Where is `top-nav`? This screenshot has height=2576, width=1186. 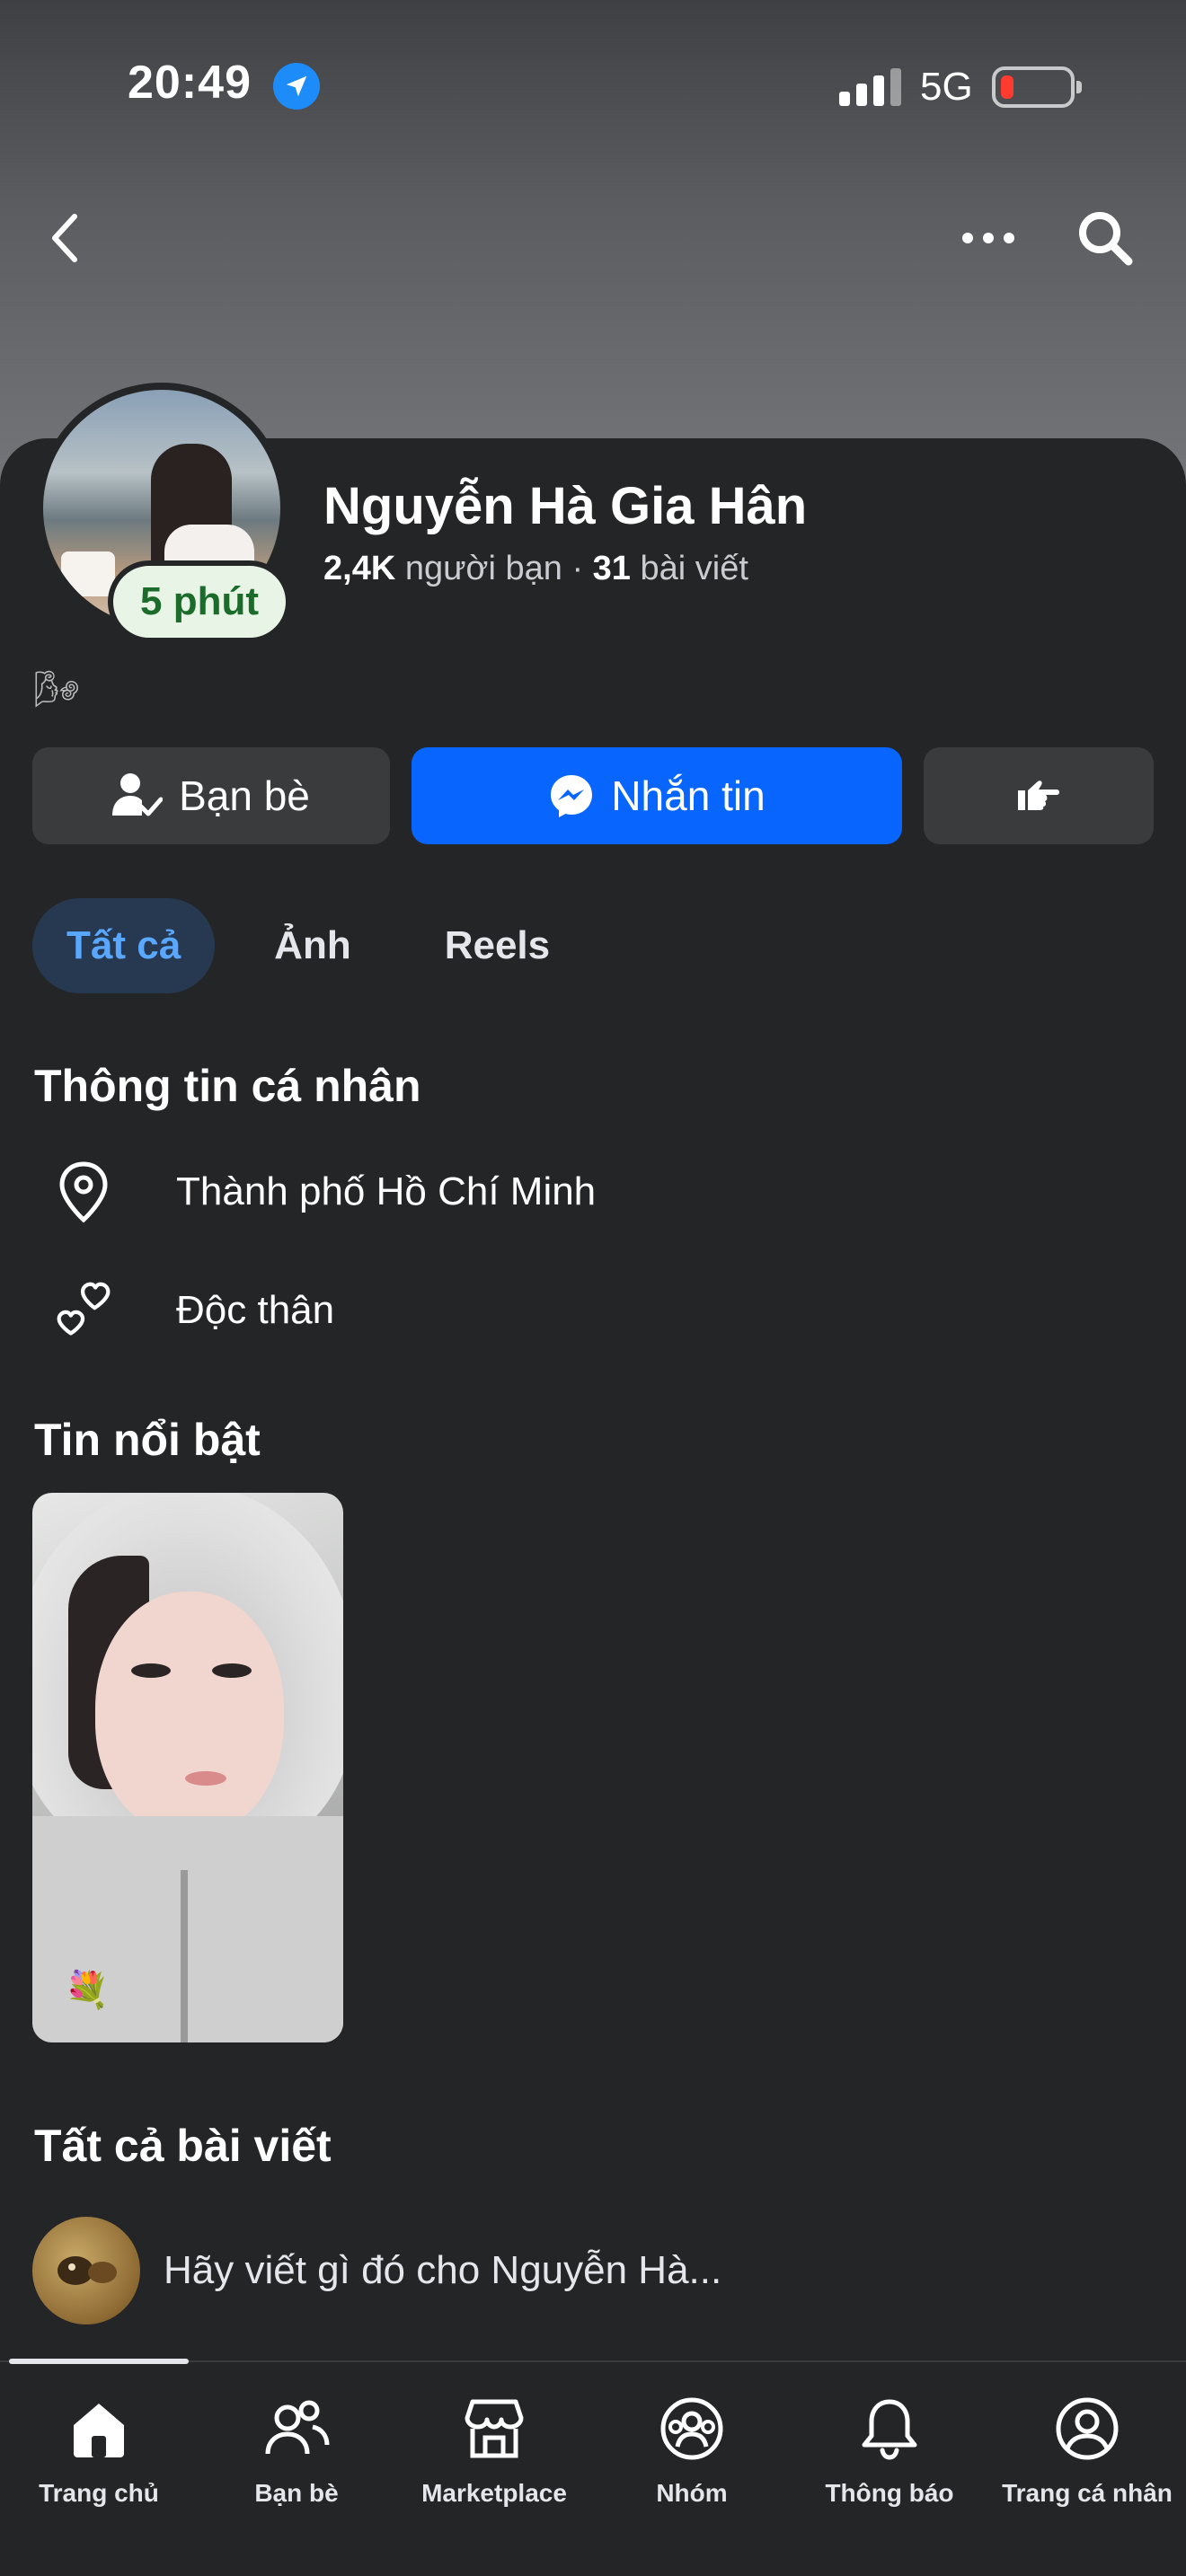 top-nav is located at coordinates (593, 238).